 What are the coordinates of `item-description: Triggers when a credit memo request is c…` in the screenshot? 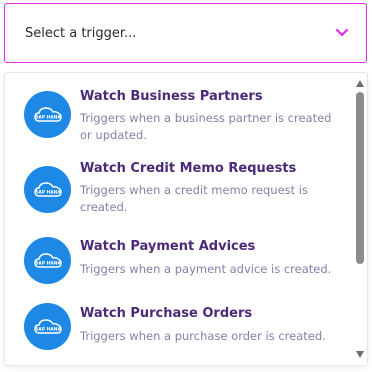 It's located at (194, 198).